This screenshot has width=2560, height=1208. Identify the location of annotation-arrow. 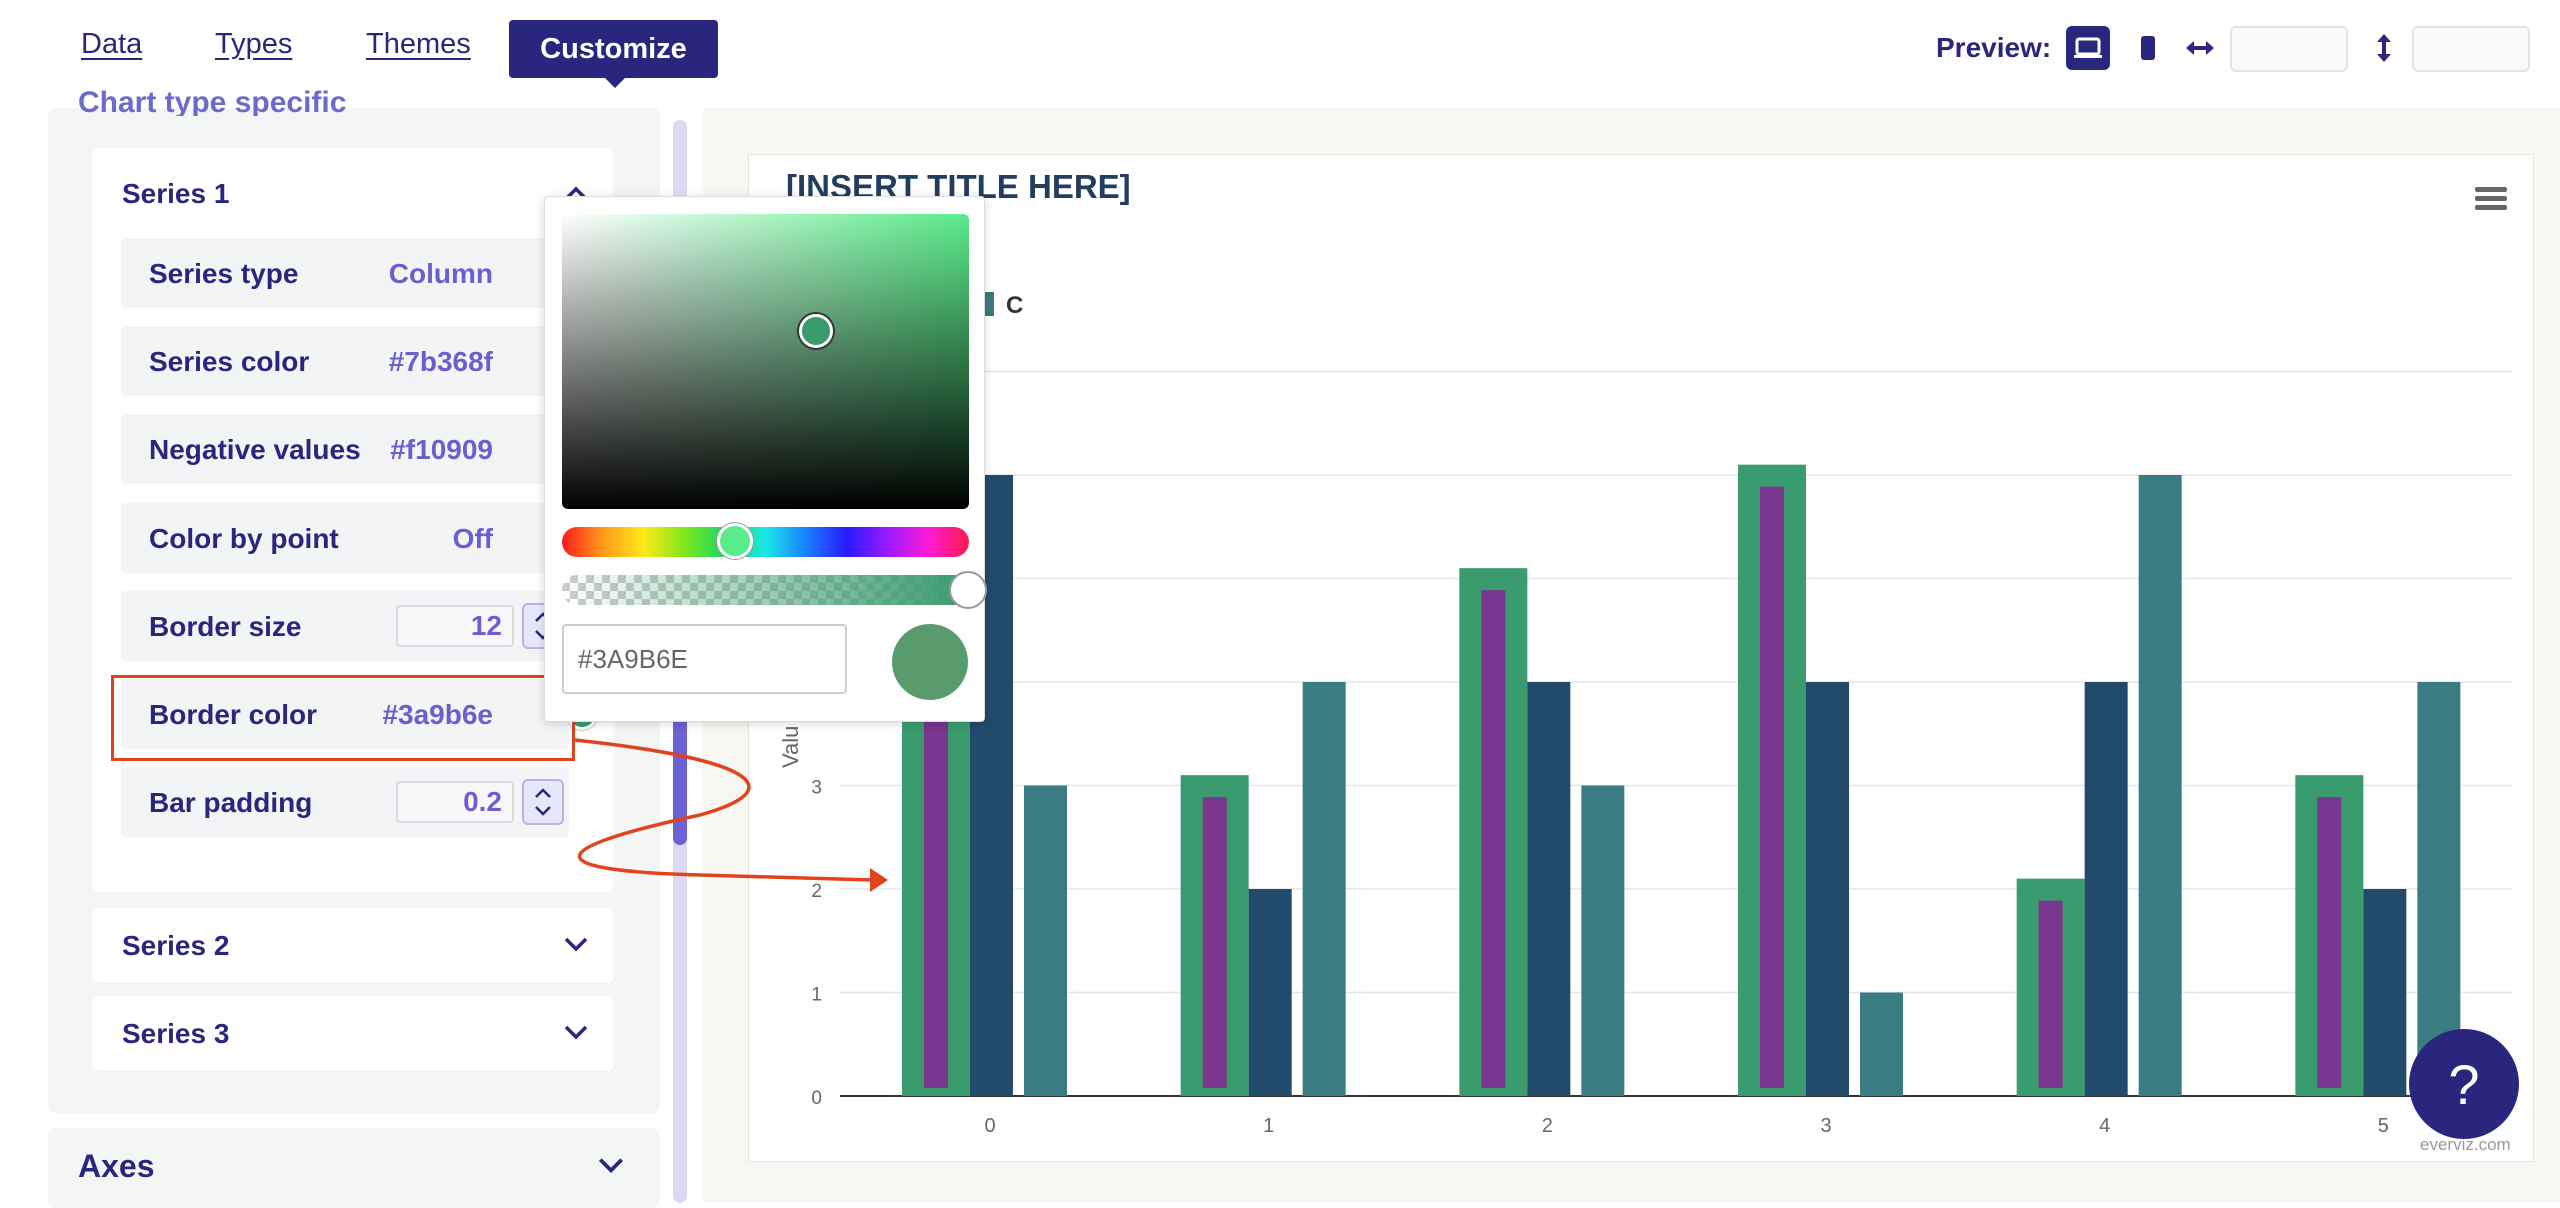
(731, 815).